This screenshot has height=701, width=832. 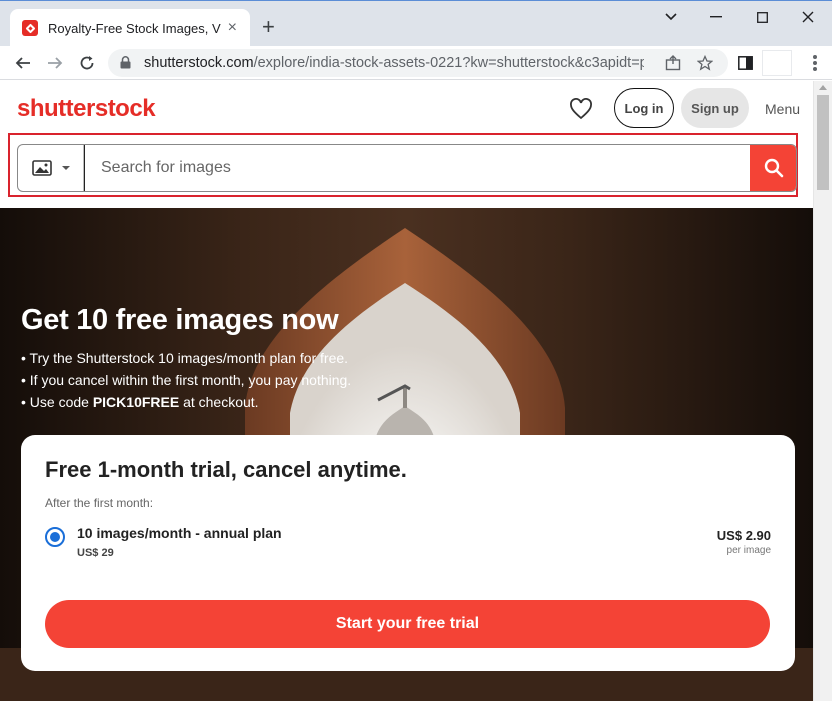 I want to click on browser-tab: Royalty-Free Stock Images, Vide ×, so click(x=130, y=28).